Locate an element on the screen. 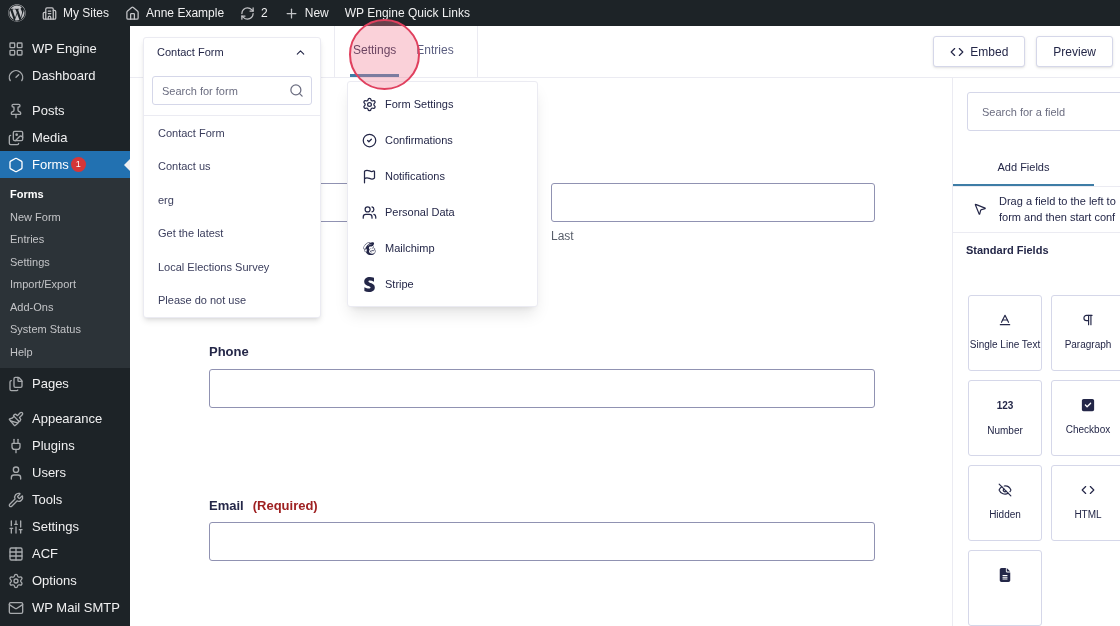  form-list-item: Please do not use is located at coordinates (232, 300).